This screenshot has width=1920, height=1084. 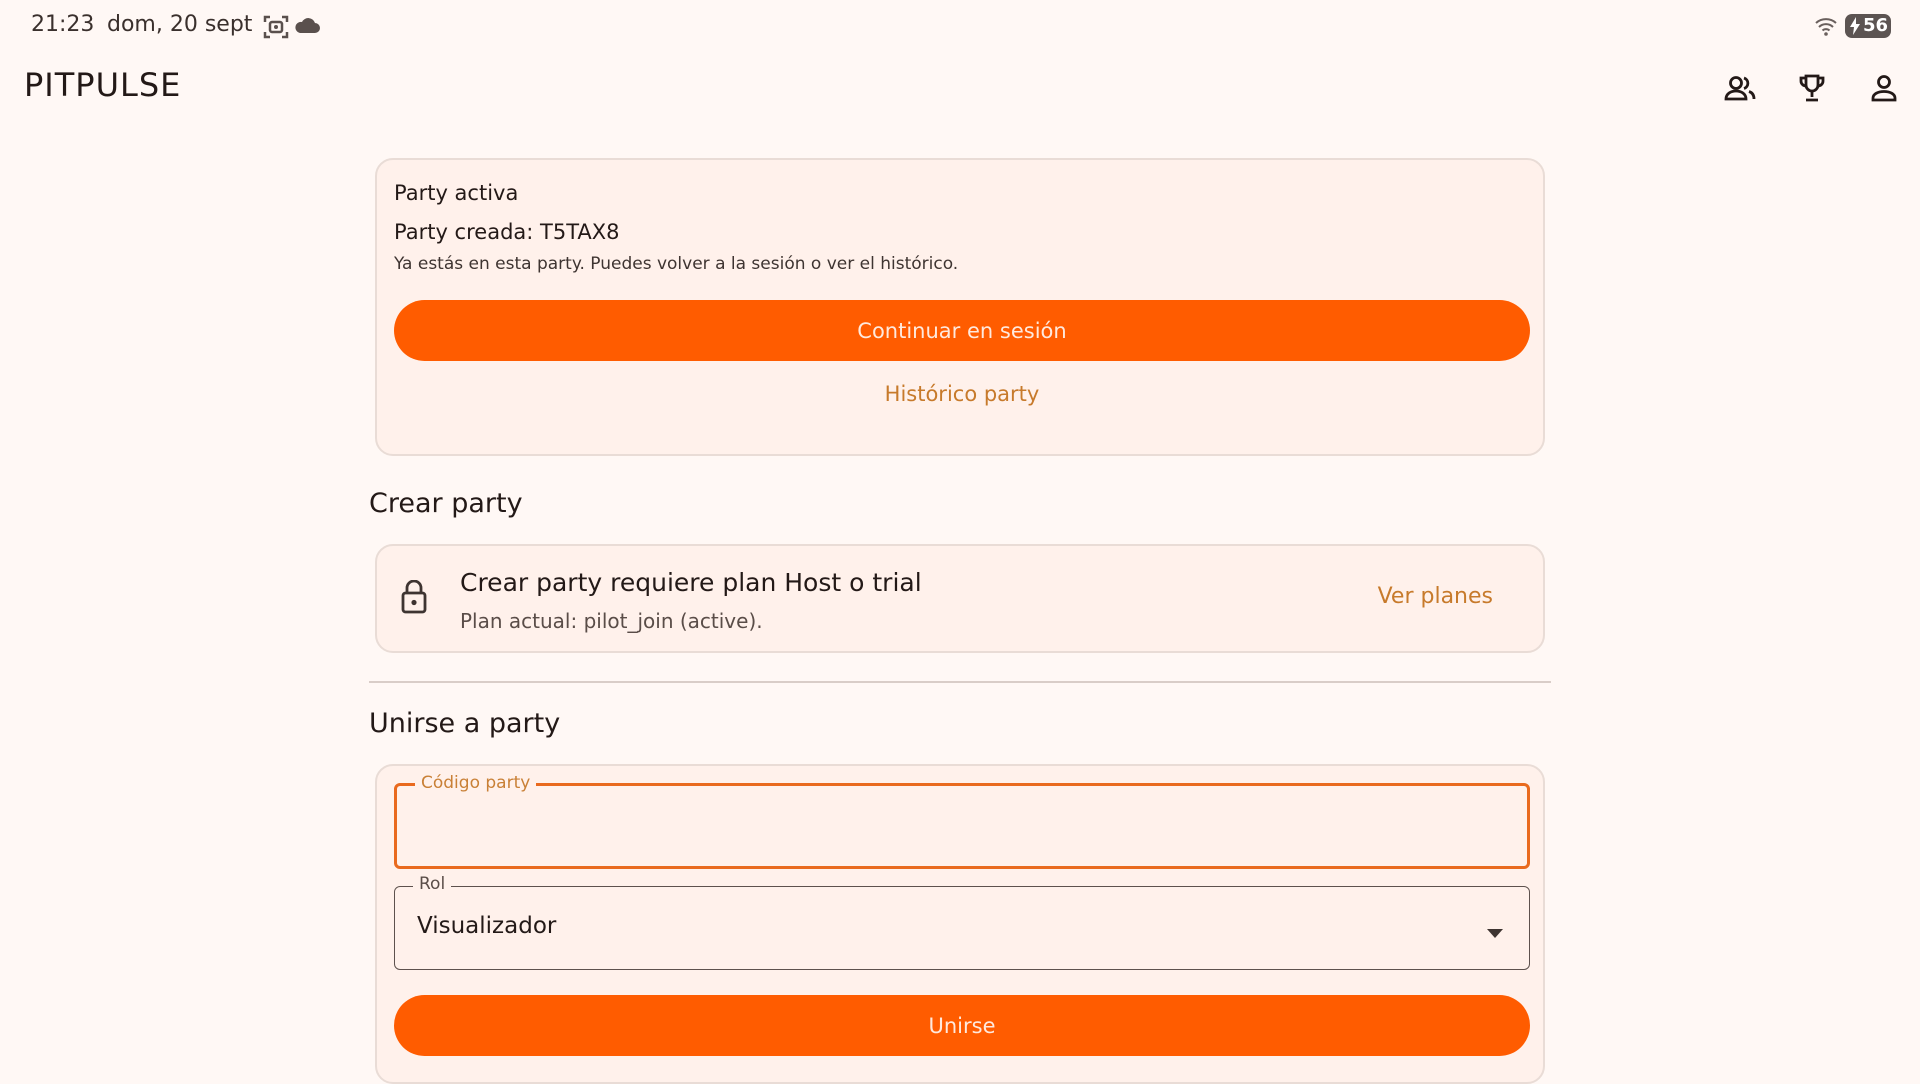 What do you see at coordinates (1826, 28) in the screenshot?
I see `wifi-icon` at bounding box center [1826, 28].